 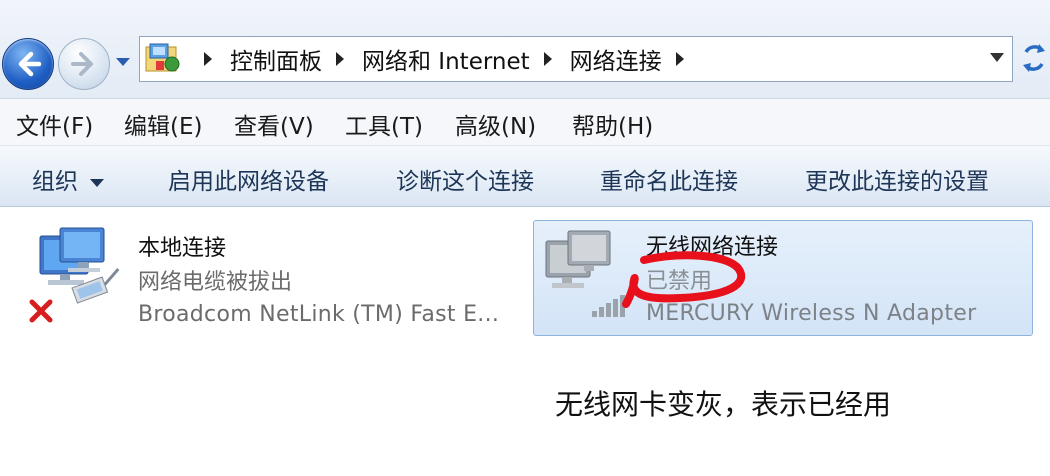 I want to click on forward-button, so click(x=84, y=64).